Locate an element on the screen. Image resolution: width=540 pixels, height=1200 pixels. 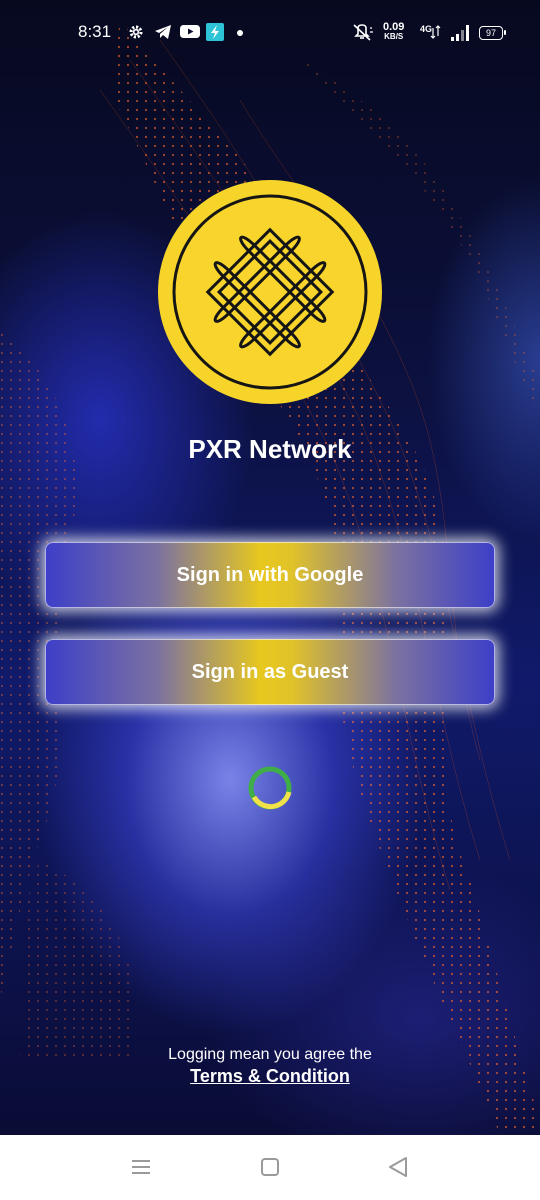
signal-icon is located at coordinates (460, 33).